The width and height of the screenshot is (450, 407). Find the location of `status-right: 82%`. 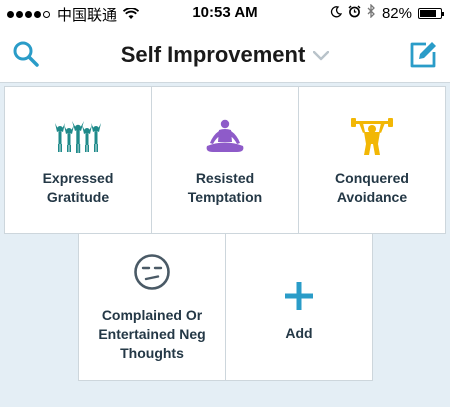

status-right: 82% is located at coordinates (384, 12).